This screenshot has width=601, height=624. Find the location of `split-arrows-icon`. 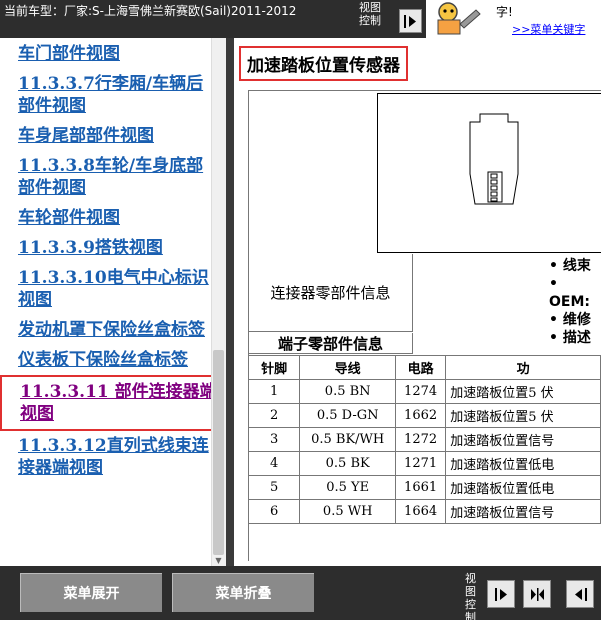

split-arrows-icon is located at coordinates (537, 594).